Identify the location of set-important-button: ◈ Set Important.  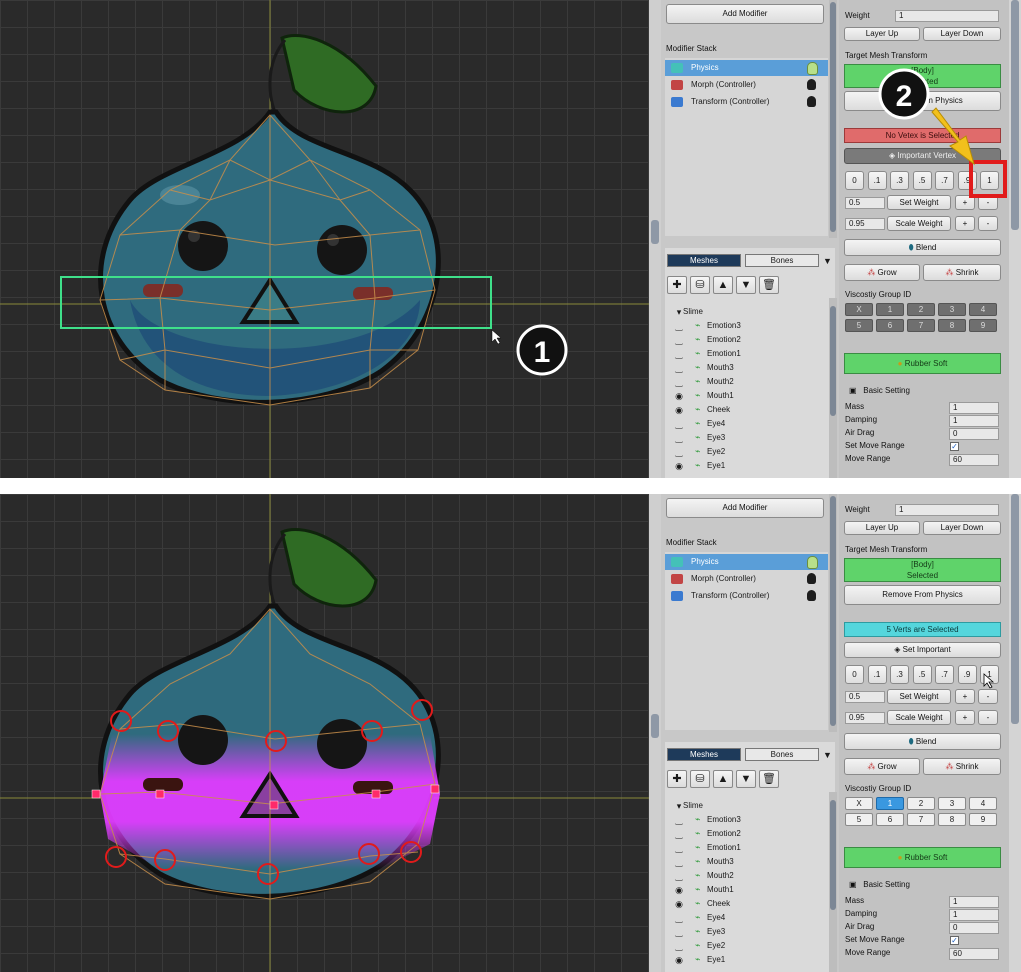
(922, 650).